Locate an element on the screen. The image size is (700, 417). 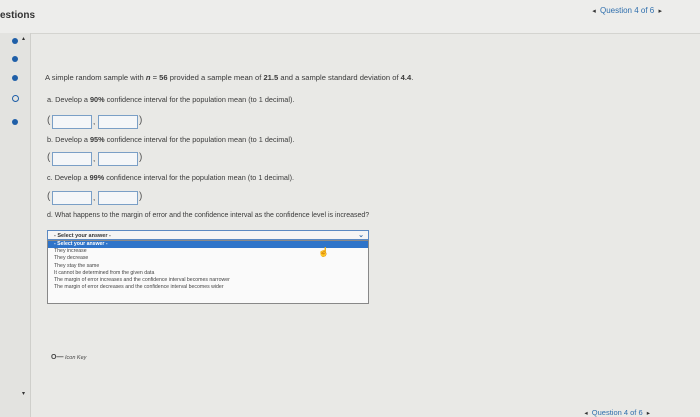
question-3-dot is located at coordinates (15, 78).